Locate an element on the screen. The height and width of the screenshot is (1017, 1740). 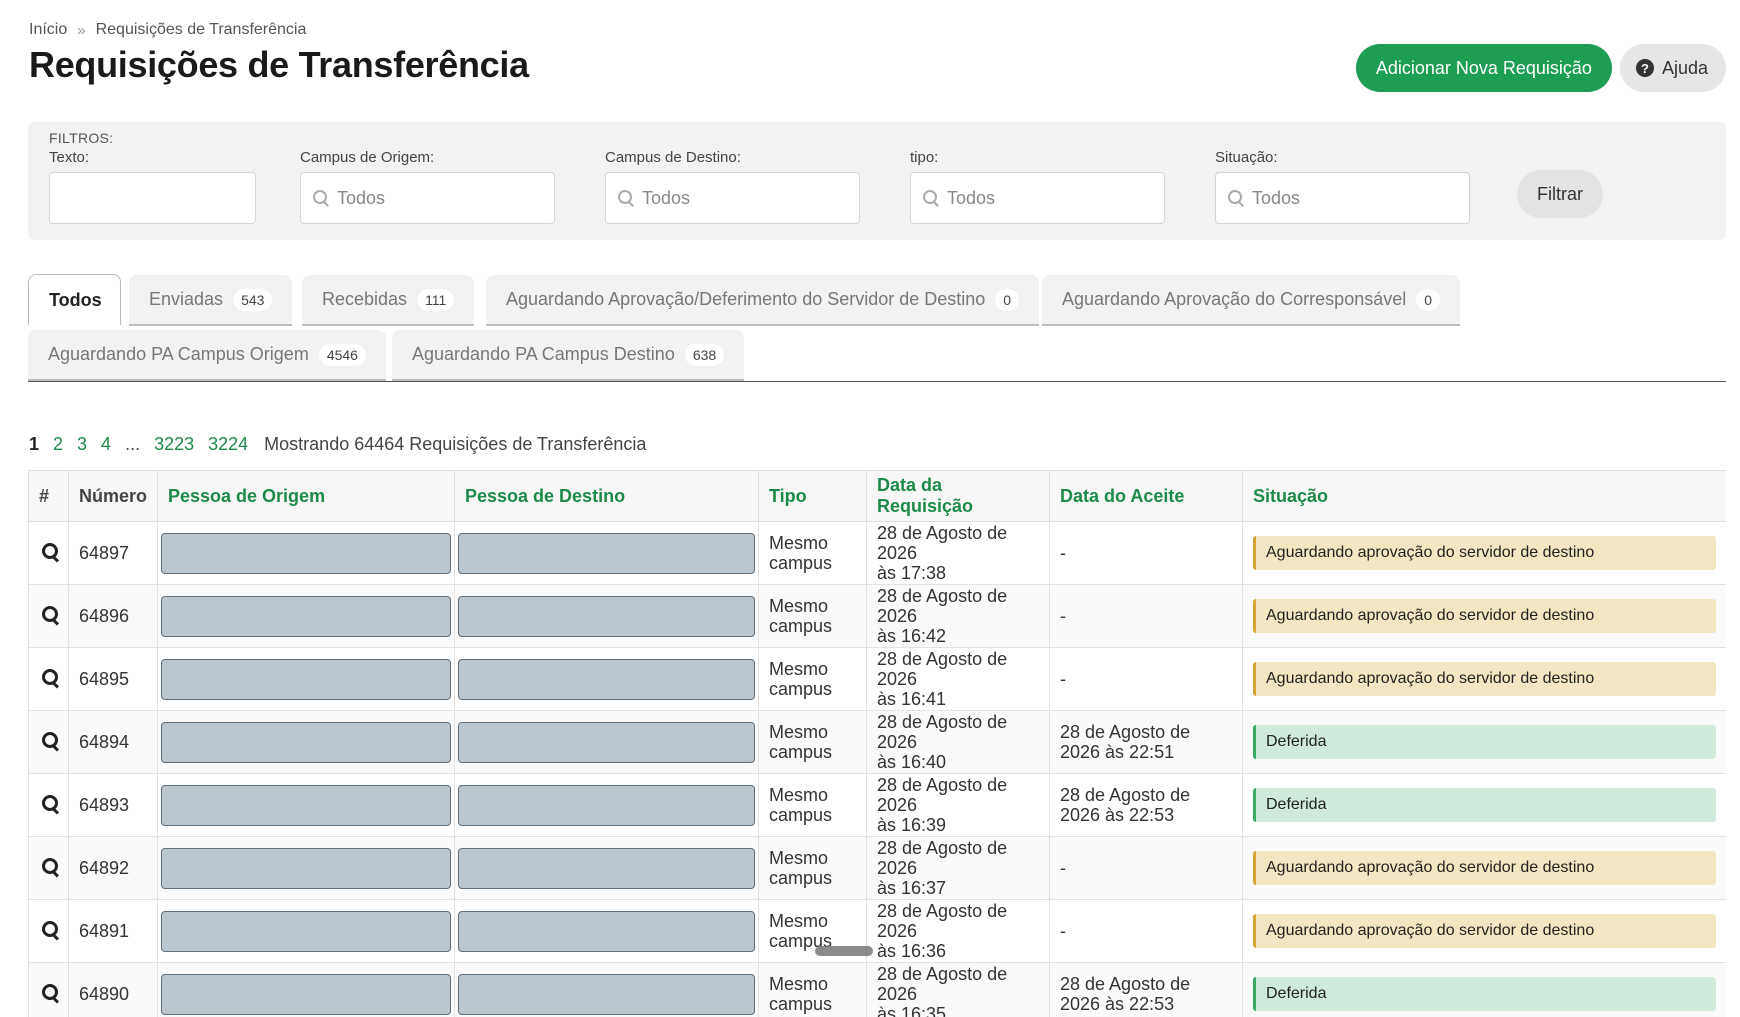
column-header-request-date: Data da Requisição is located at coordinates (958, 496).